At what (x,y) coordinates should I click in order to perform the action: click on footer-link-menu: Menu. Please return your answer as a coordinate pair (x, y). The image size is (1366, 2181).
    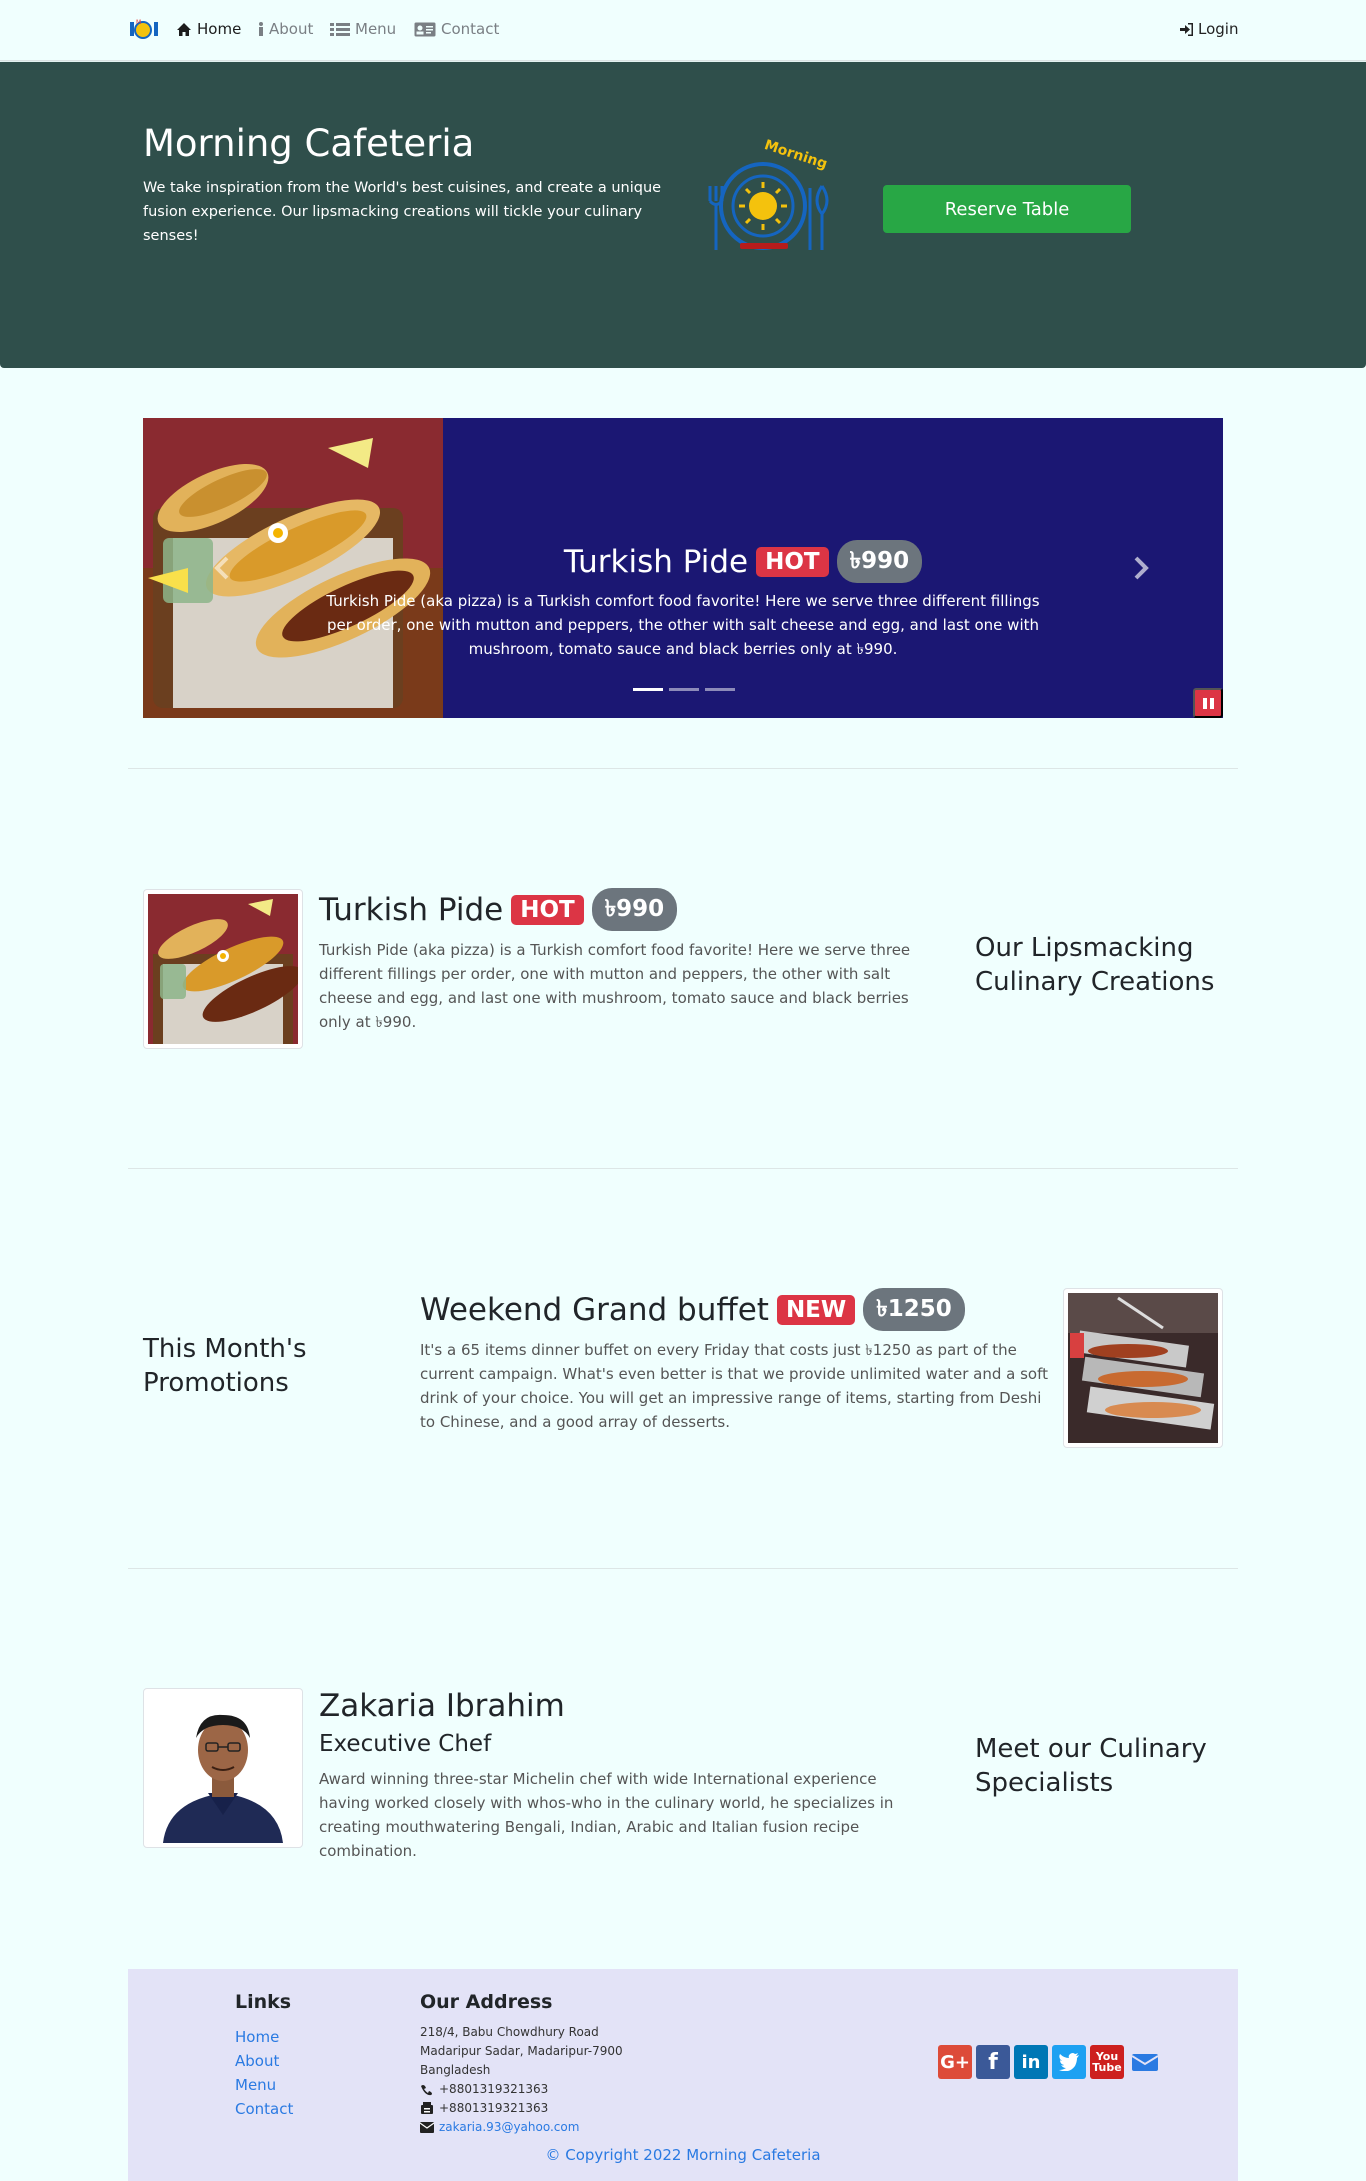
    Looking at the image, I should click on (264, 2085).